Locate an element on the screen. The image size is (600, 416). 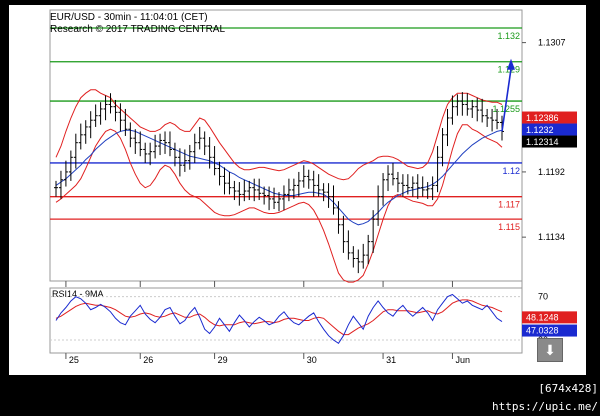
forecast-arrow-shaft is located at coordinates (506, 100).